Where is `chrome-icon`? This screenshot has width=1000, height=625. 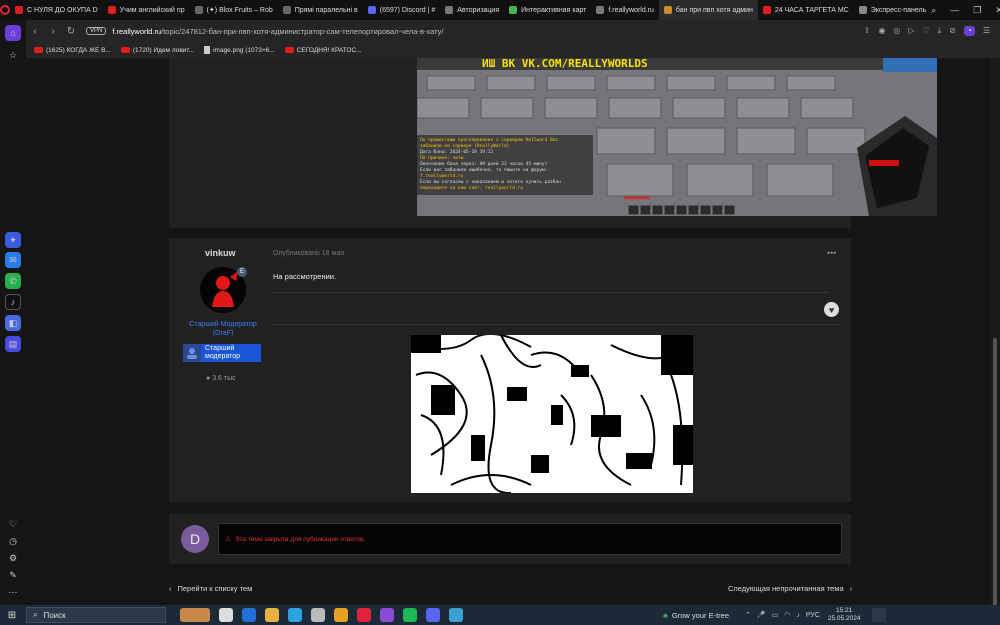 chrome-icon is located at coordinates (341, 615).